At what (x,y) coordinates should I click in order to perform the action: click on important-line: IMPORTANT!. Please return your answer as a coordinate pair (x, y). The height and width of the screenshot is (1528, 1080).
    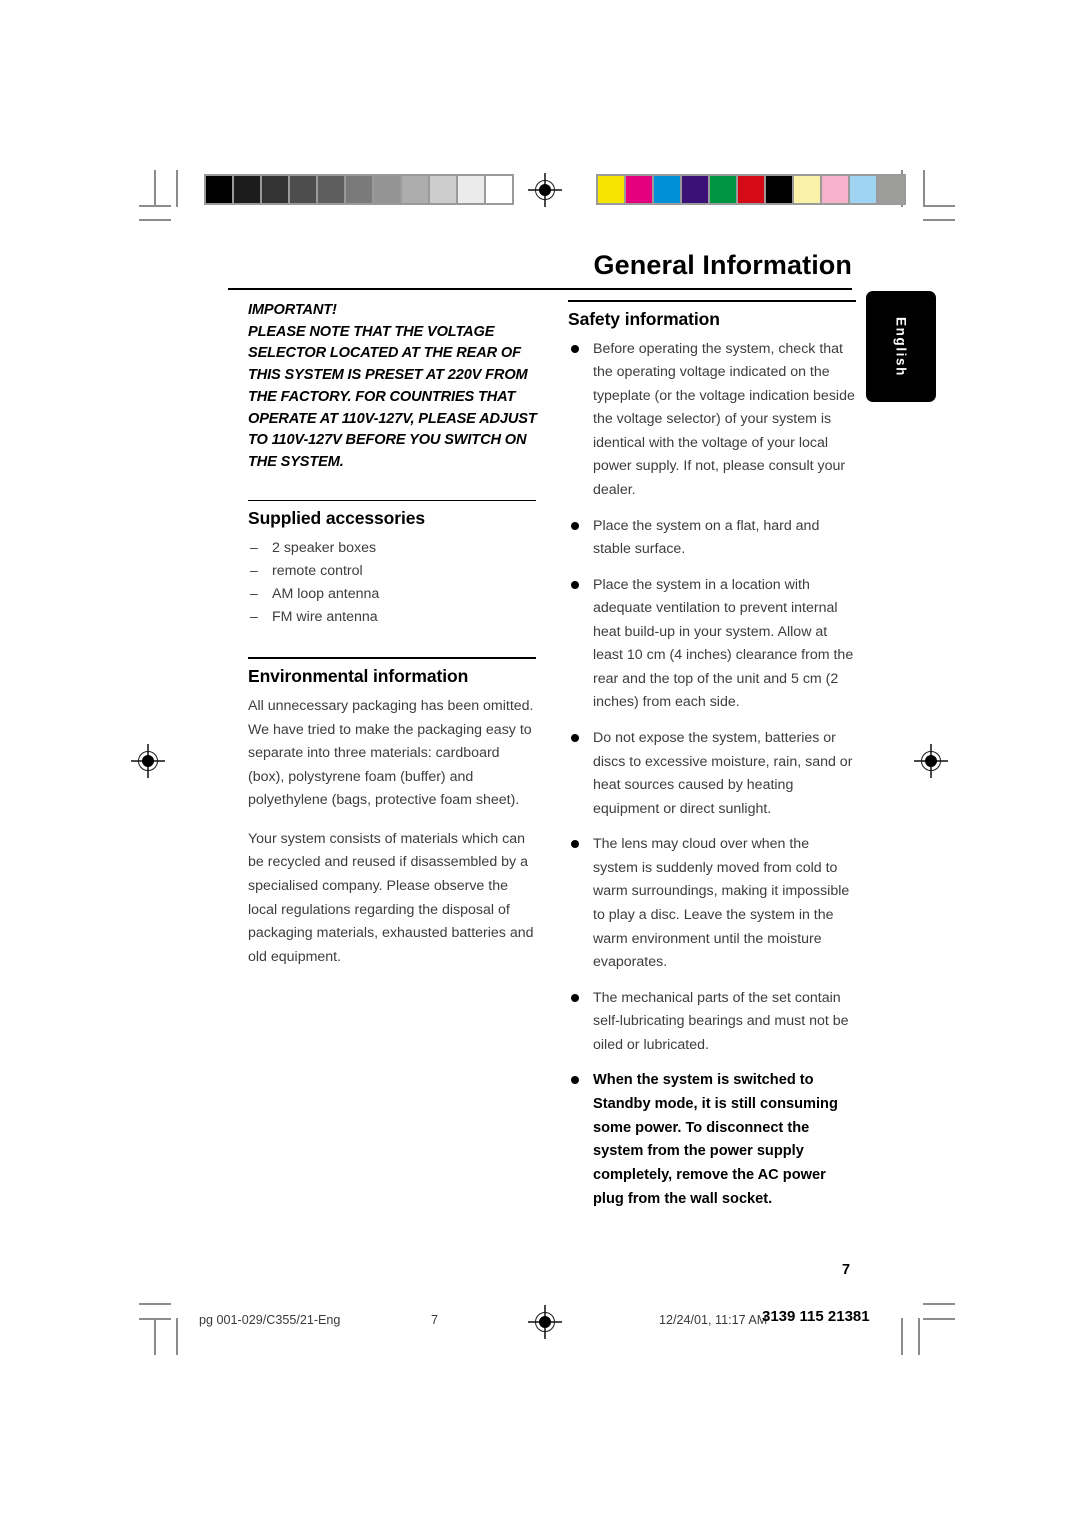
    Looking at the image, I should click on (292, 310).